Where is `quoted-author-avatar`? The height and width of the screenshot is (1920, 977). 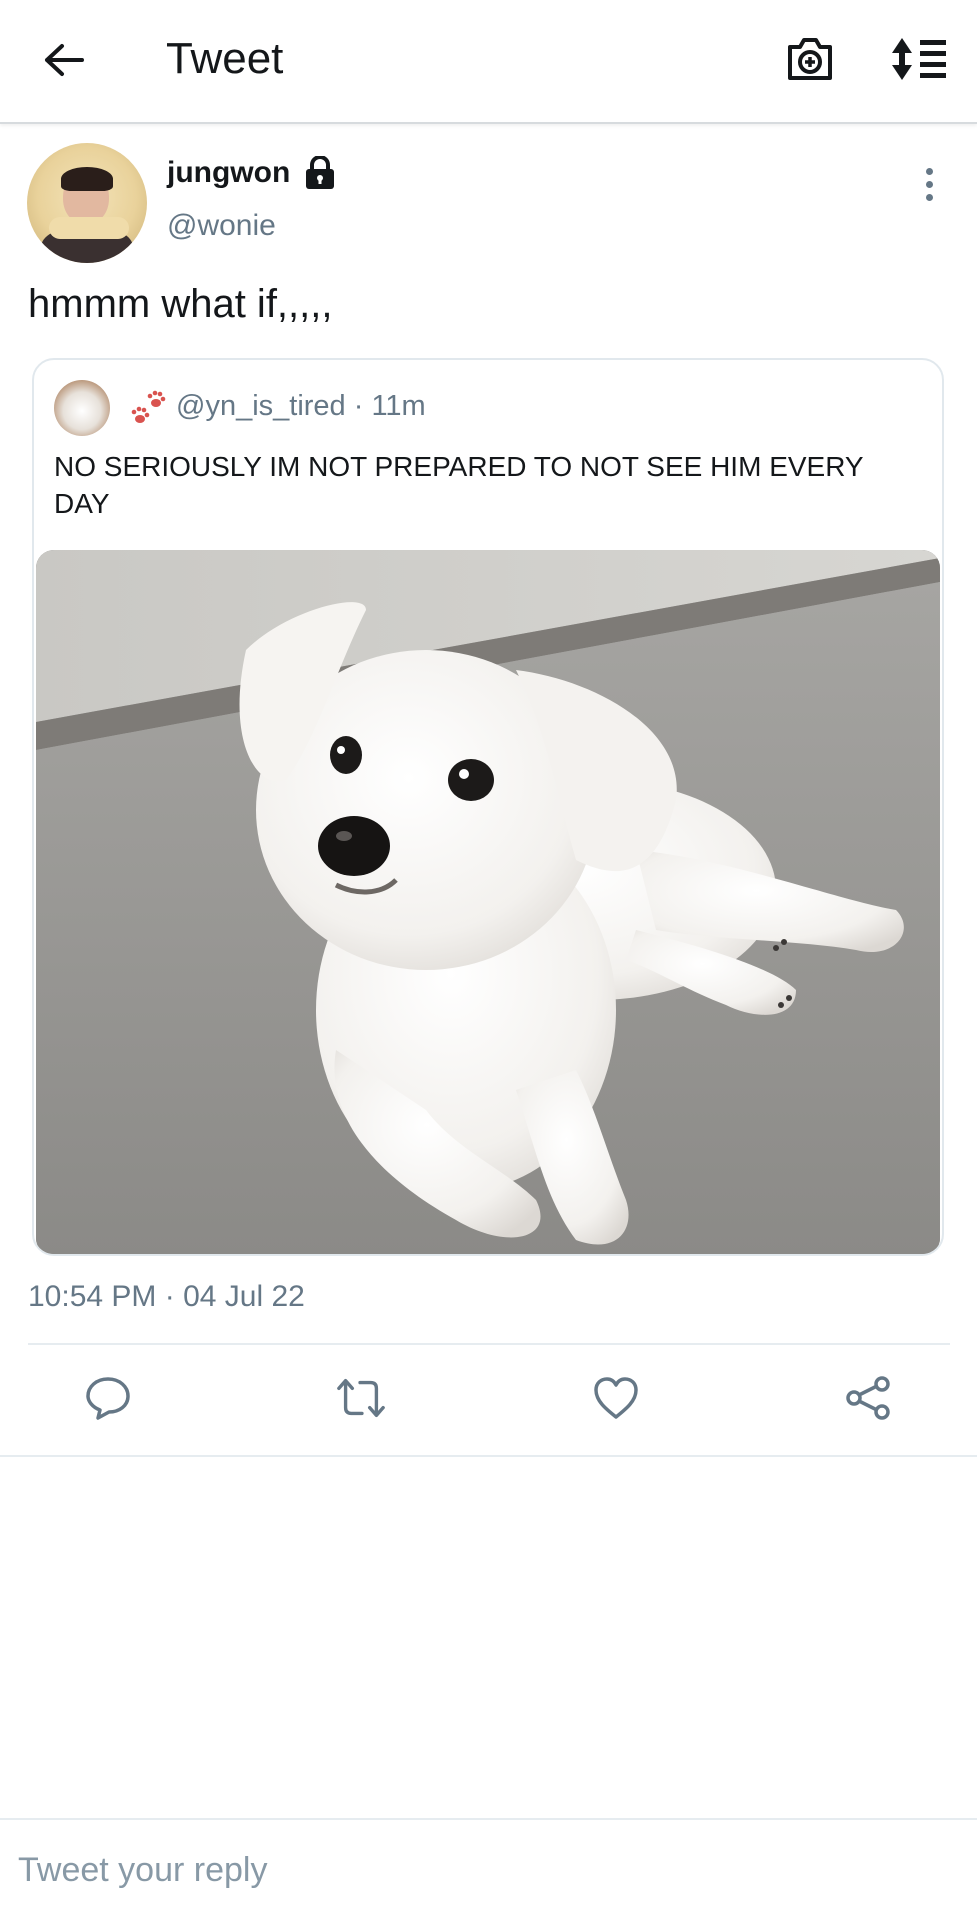 quoted-author-avatar is located at coordinates (82, 408).